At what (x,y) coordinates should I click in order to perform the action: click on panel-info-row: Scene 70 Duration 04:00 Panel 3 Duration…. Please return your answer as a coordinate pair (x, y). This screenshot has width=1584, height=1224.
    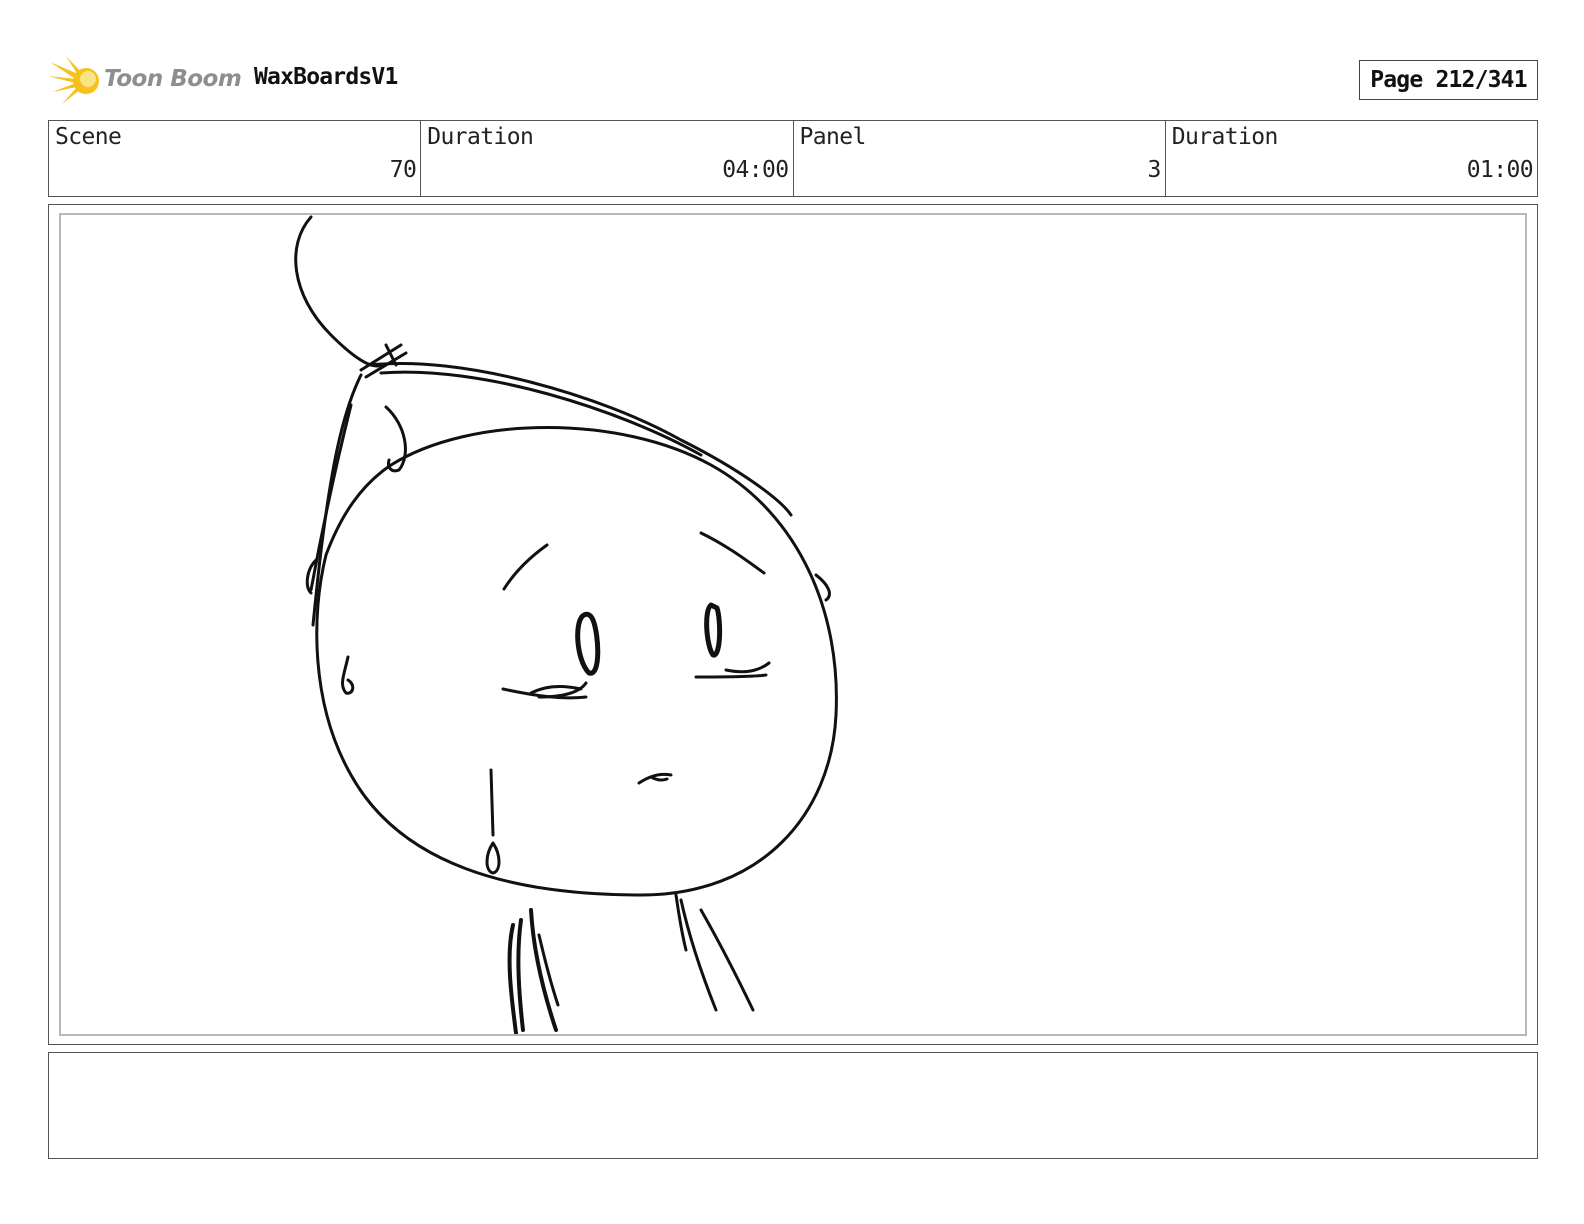
    Looking at the image, I should click on (793, 158).